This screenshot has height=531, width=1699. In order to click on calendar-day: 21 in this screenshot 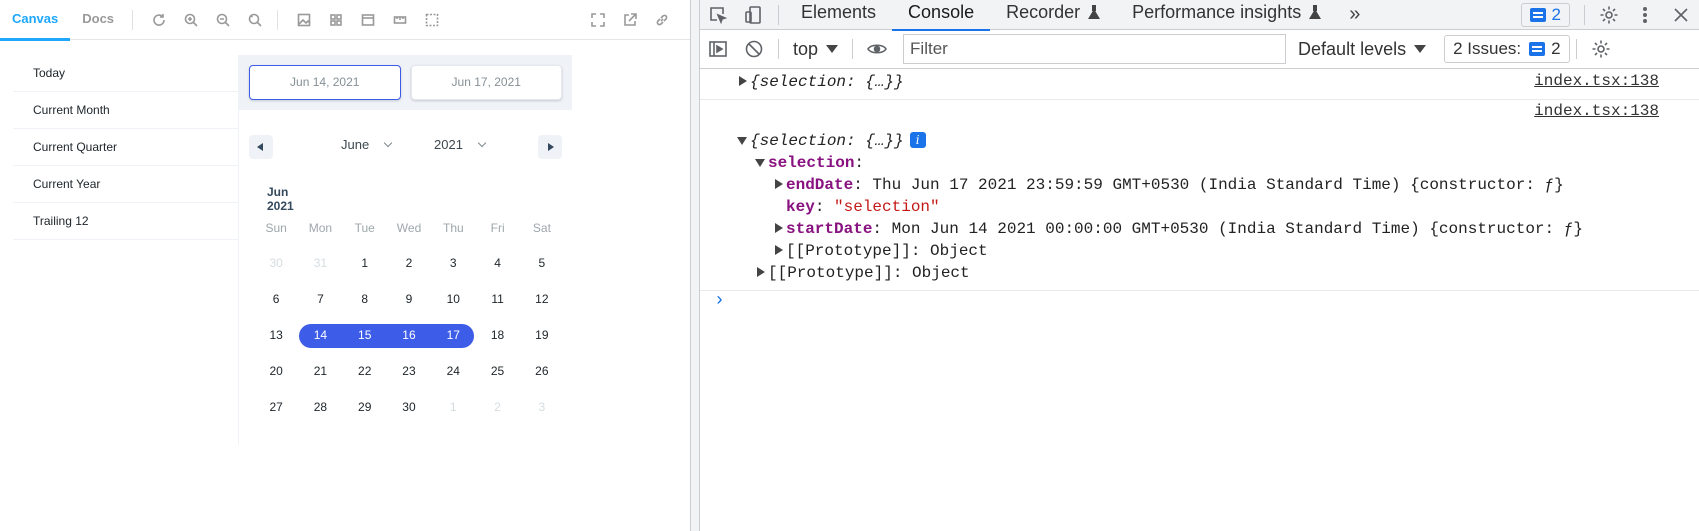, I will do `click(320, 371)`.